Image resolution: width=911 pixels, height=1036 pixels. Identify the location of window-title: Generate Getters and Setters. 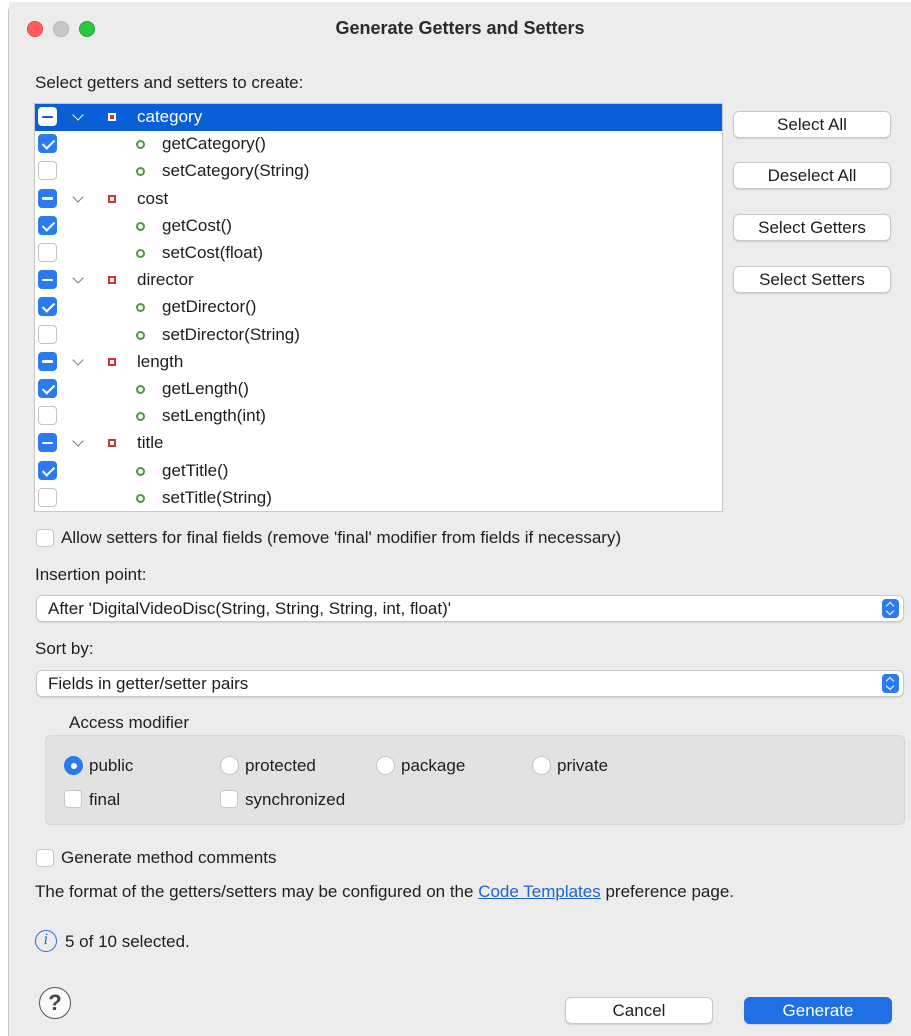
(460, 28).